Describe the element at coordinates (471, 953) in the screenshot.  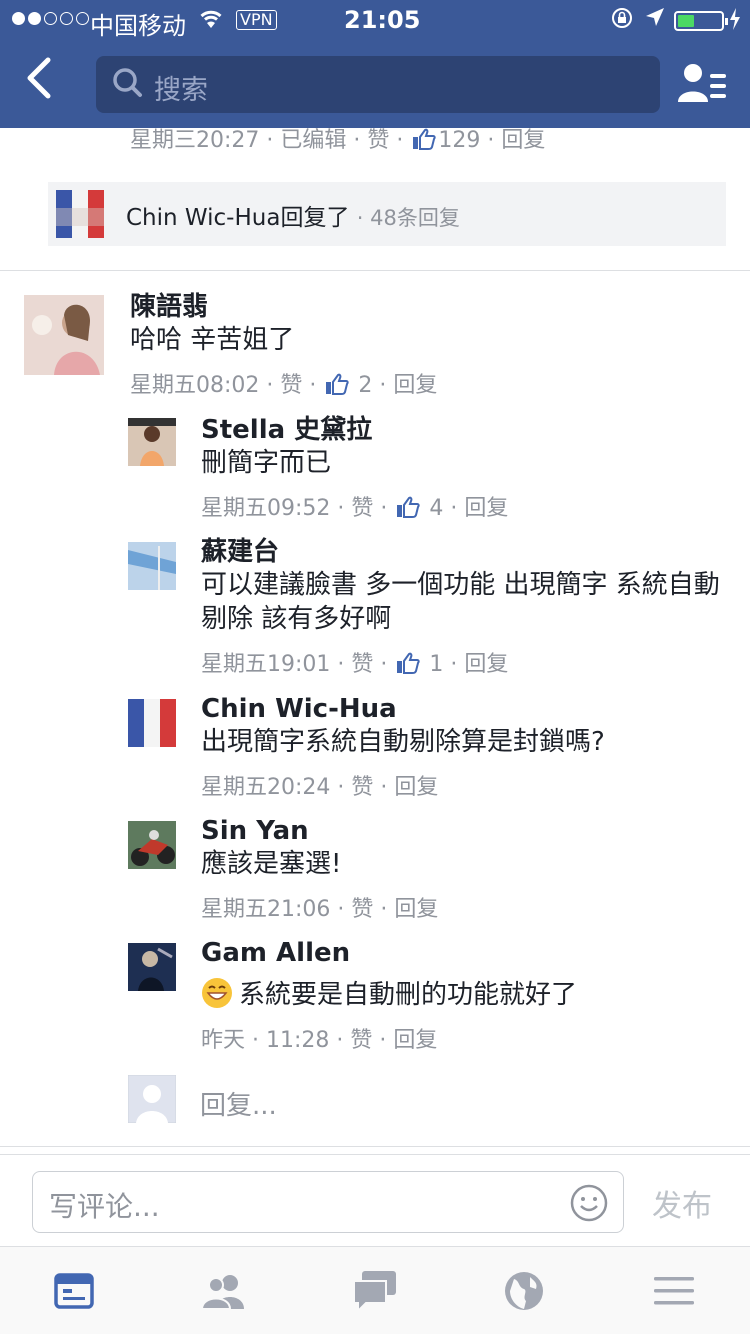
I see `comment-author: Gam Allen` at that location.